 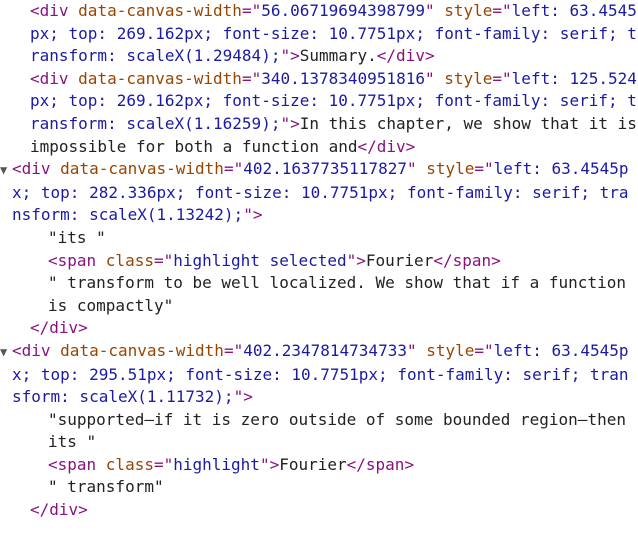 I want to click on text-node: "its ", so click(x=319, y=238).